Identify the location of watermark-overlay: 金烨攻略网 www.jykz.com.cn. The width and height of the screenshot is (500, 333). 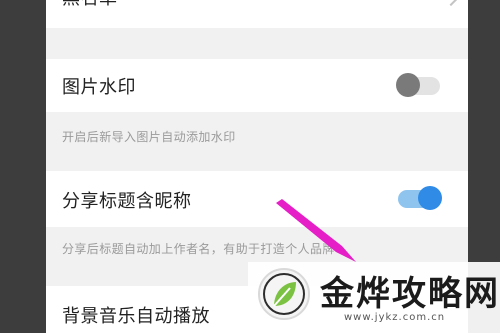
(374, 297).